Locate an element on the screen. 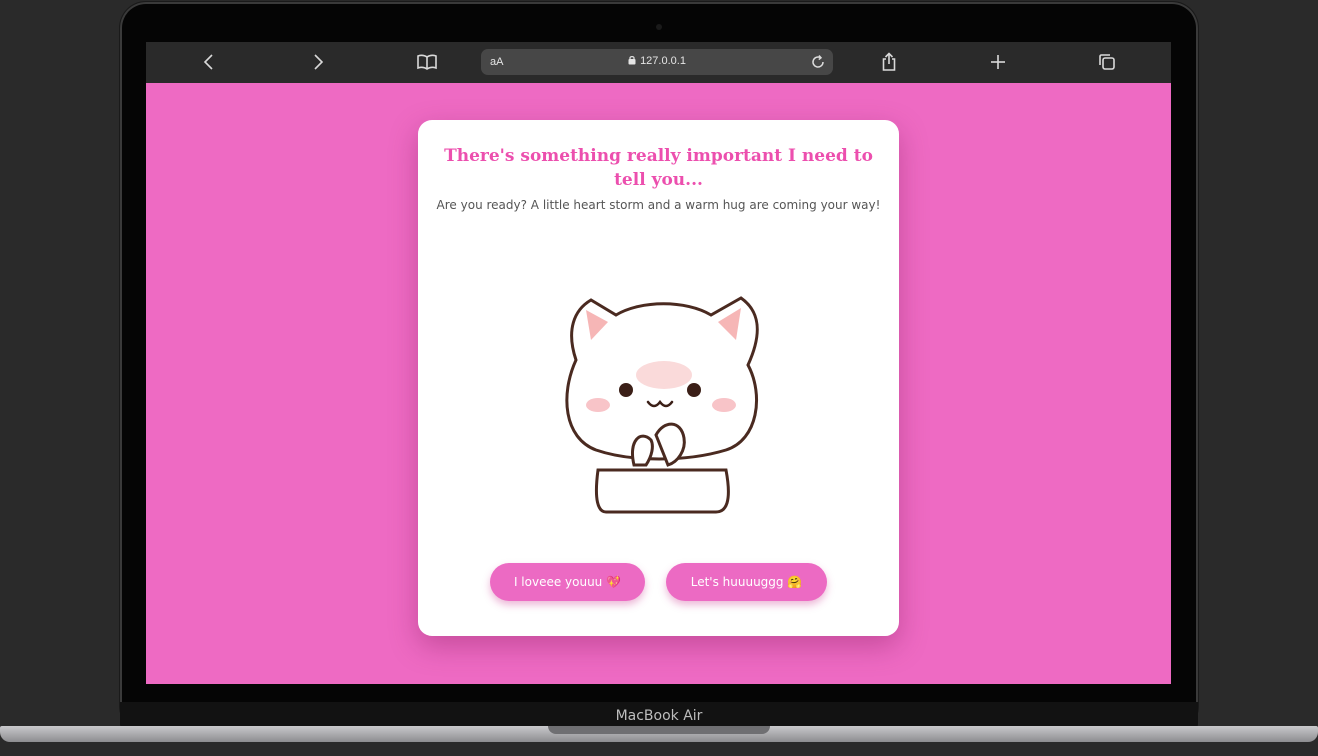 This screenshot has width=1318, height=756. back-button is located at coordinates (209, 62).